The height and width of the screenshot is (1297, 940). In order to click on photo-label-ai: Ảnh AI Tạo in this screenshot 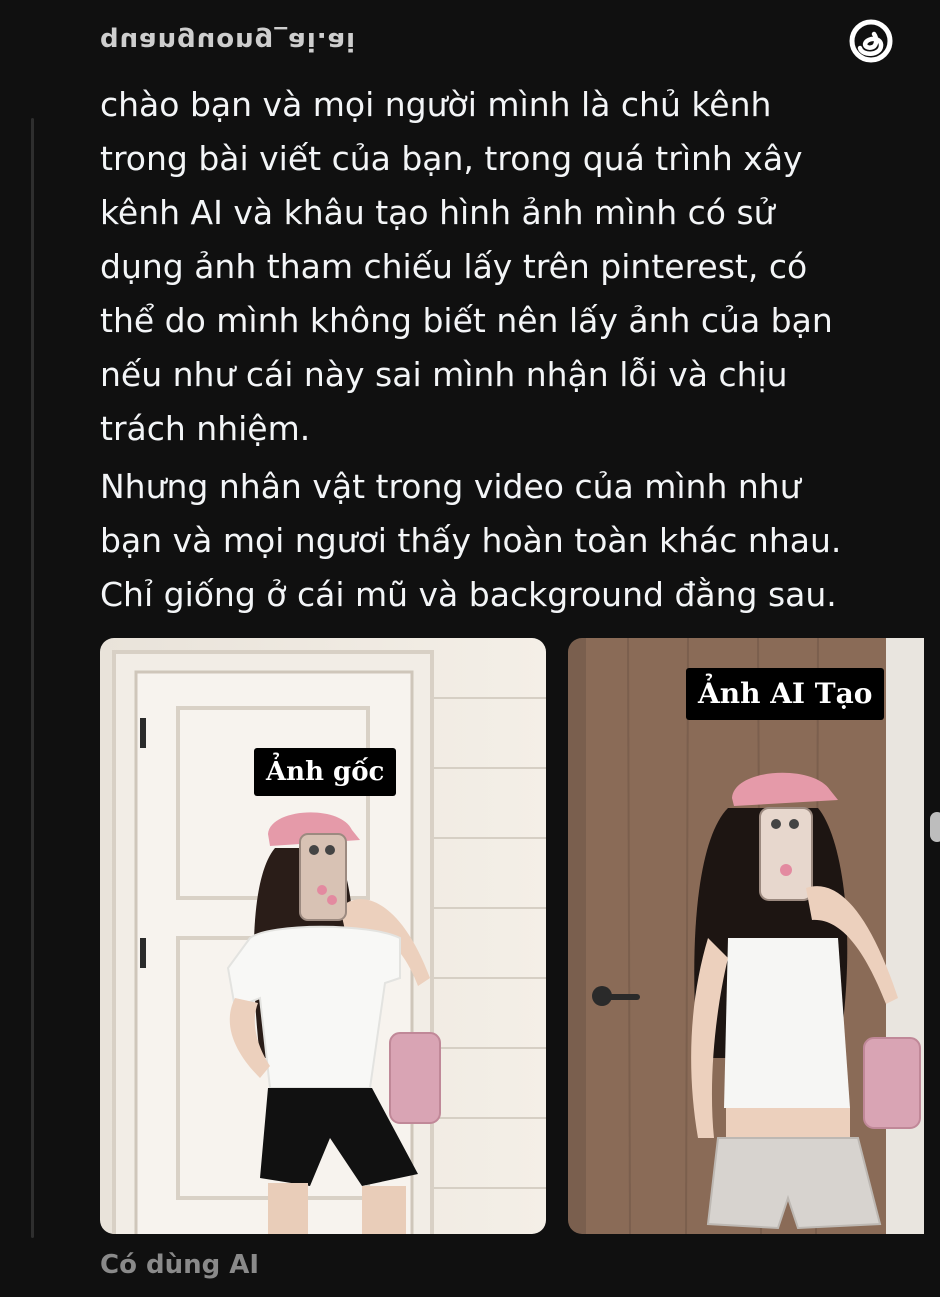, I will do `click(785, 694)`.